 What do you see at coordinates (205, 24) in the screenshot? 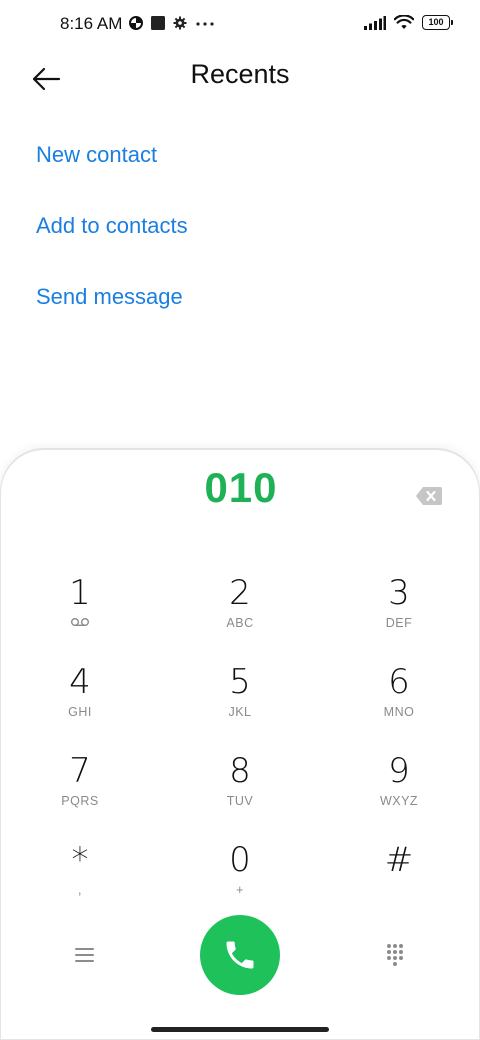
I see `more-dots-icon` at bounding box center [205, 24].